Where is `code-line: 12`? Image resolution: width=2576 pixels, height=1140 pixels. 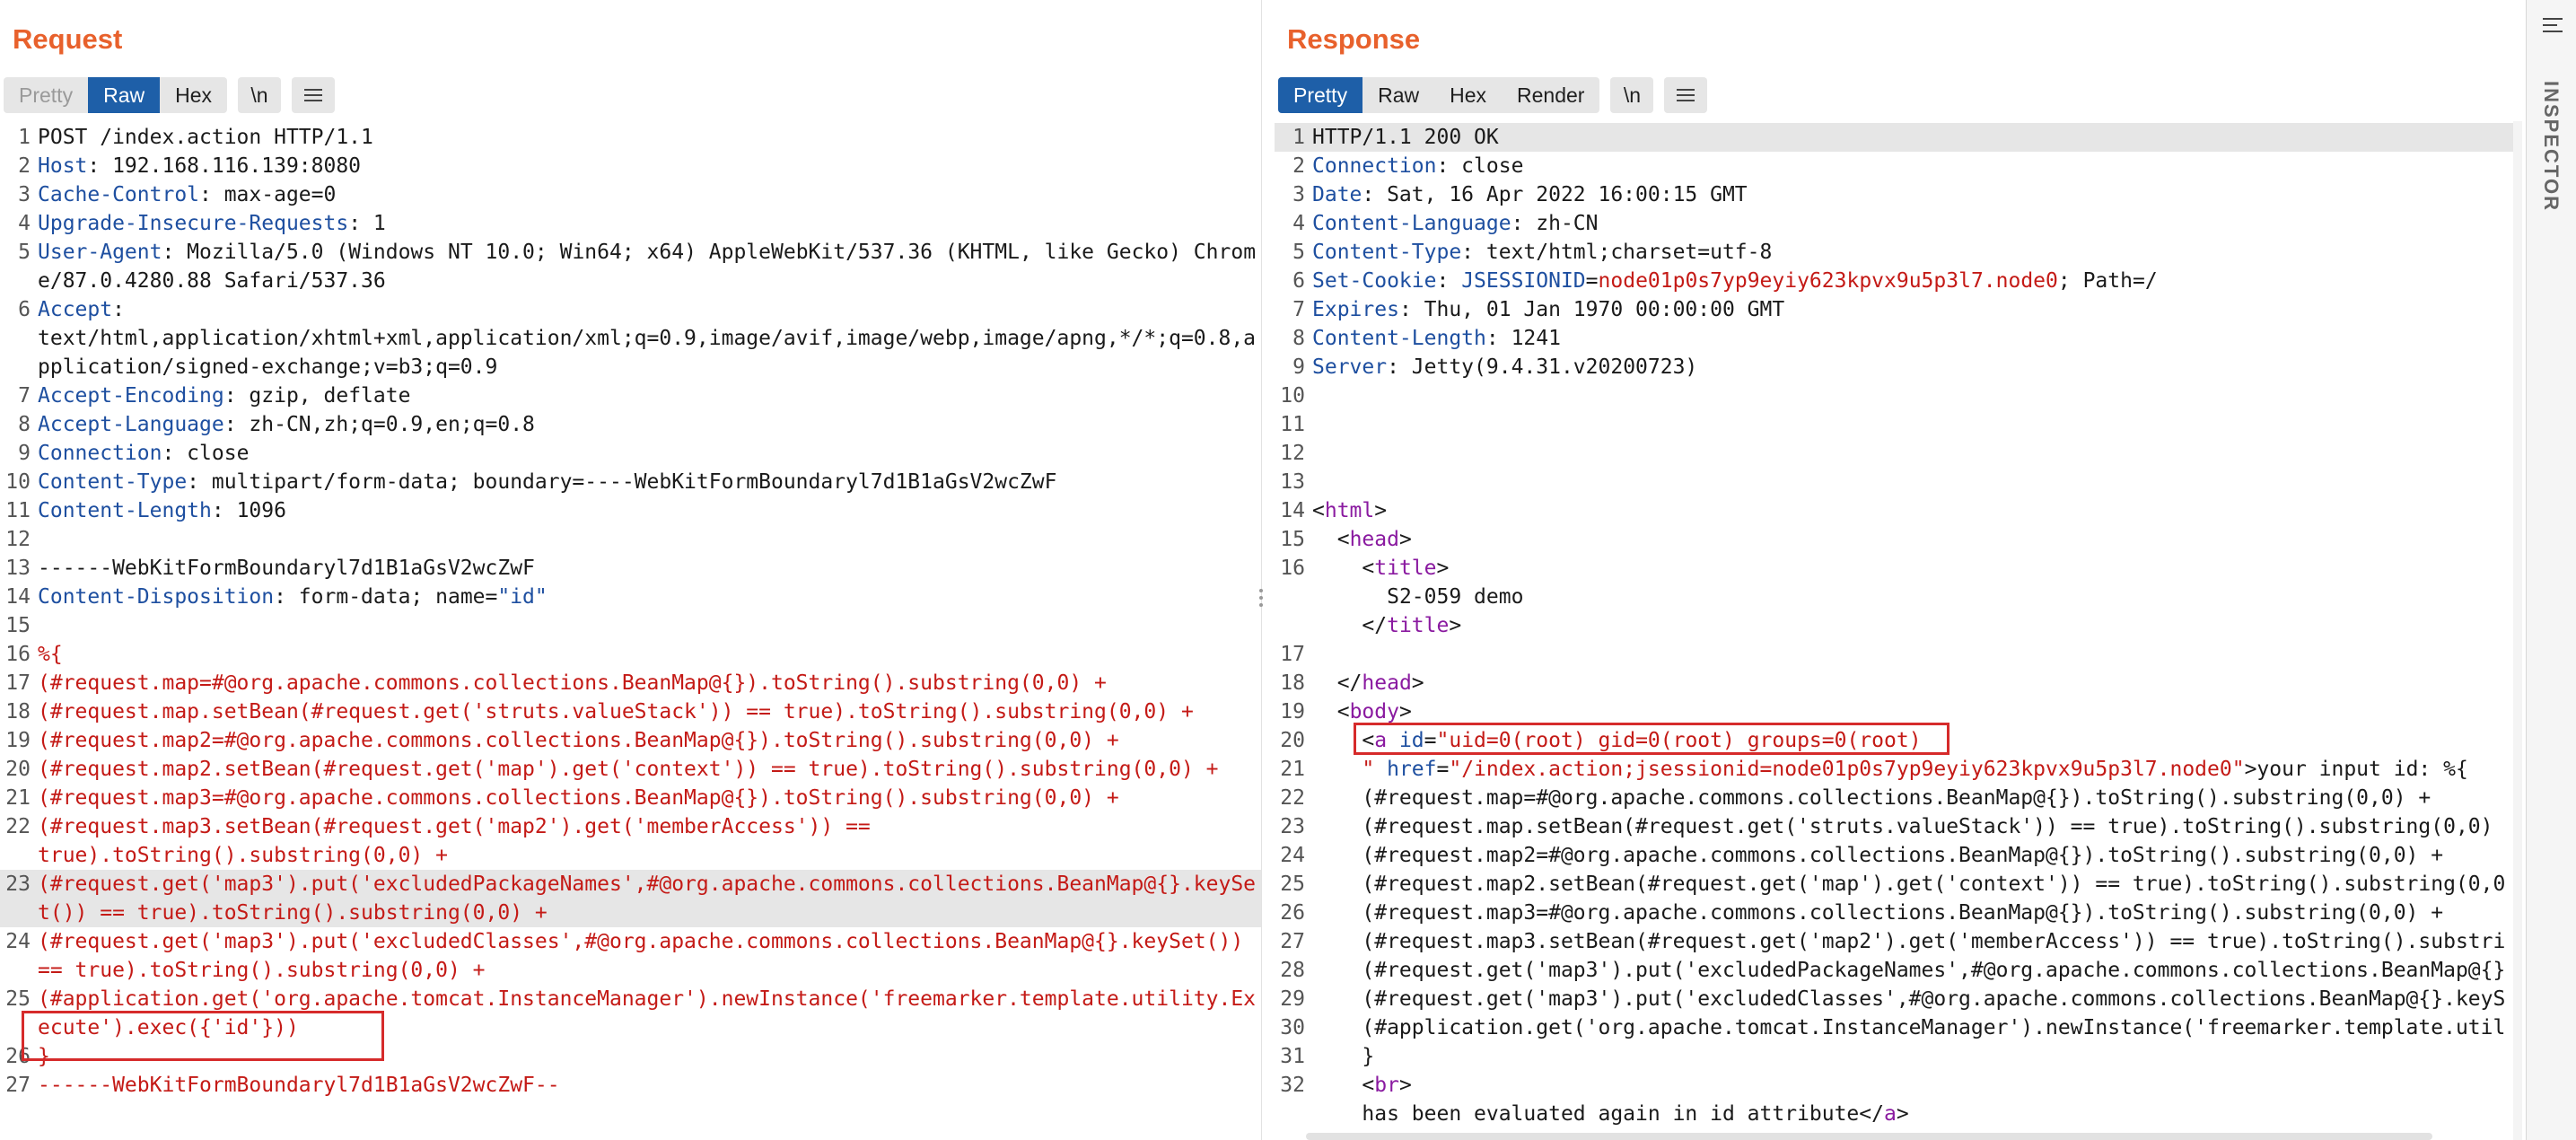
code-line: 12 is located at coordinates (1894, 453).